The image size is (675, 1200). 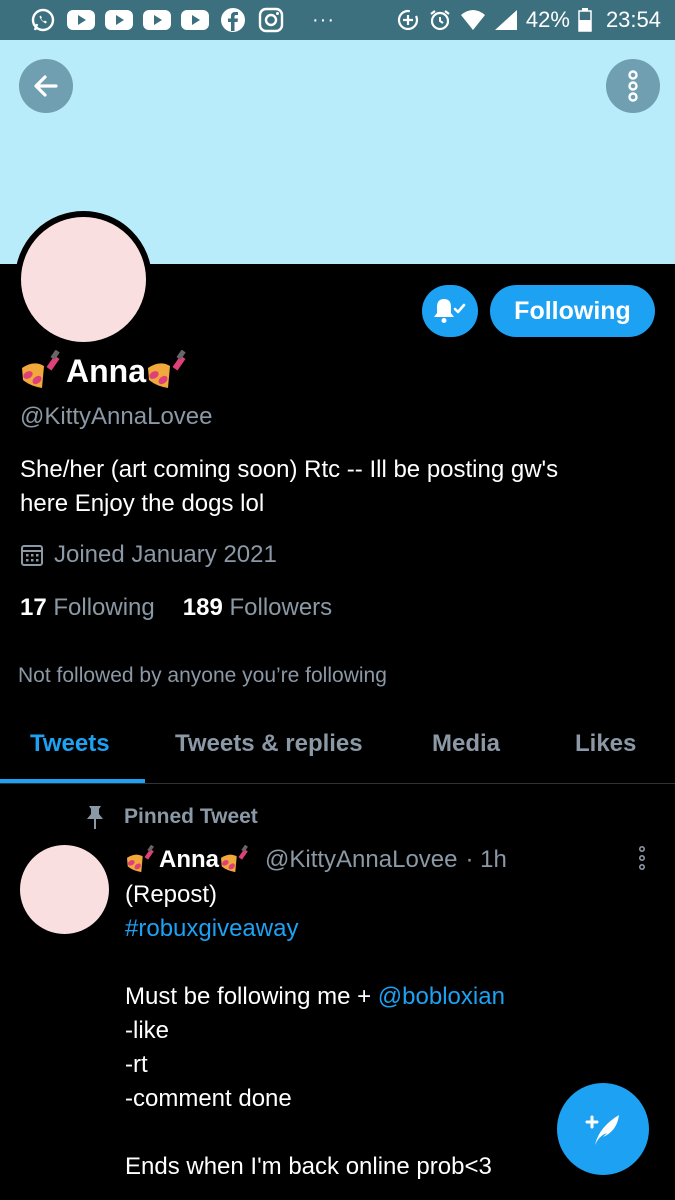 What do you see at coordinates (70, 744) in the screenshot?
I see `tab-tweets: Tweets` at bounding box center [70, 744].